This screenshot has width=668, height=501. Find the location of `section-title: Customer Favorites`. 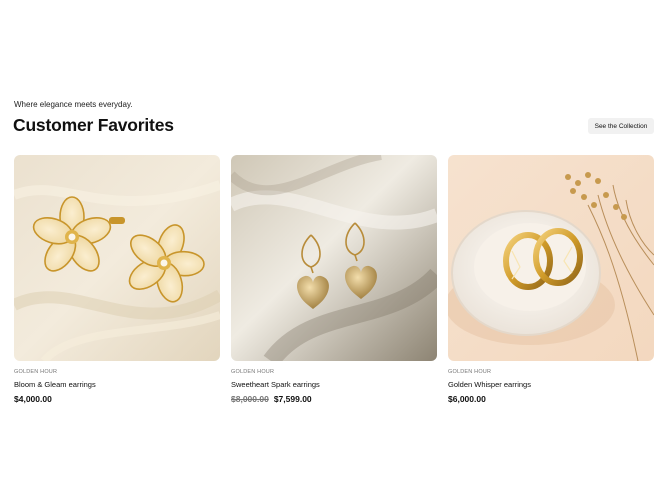

section-title: Customer Favorites is located at coordinates (93, 125).